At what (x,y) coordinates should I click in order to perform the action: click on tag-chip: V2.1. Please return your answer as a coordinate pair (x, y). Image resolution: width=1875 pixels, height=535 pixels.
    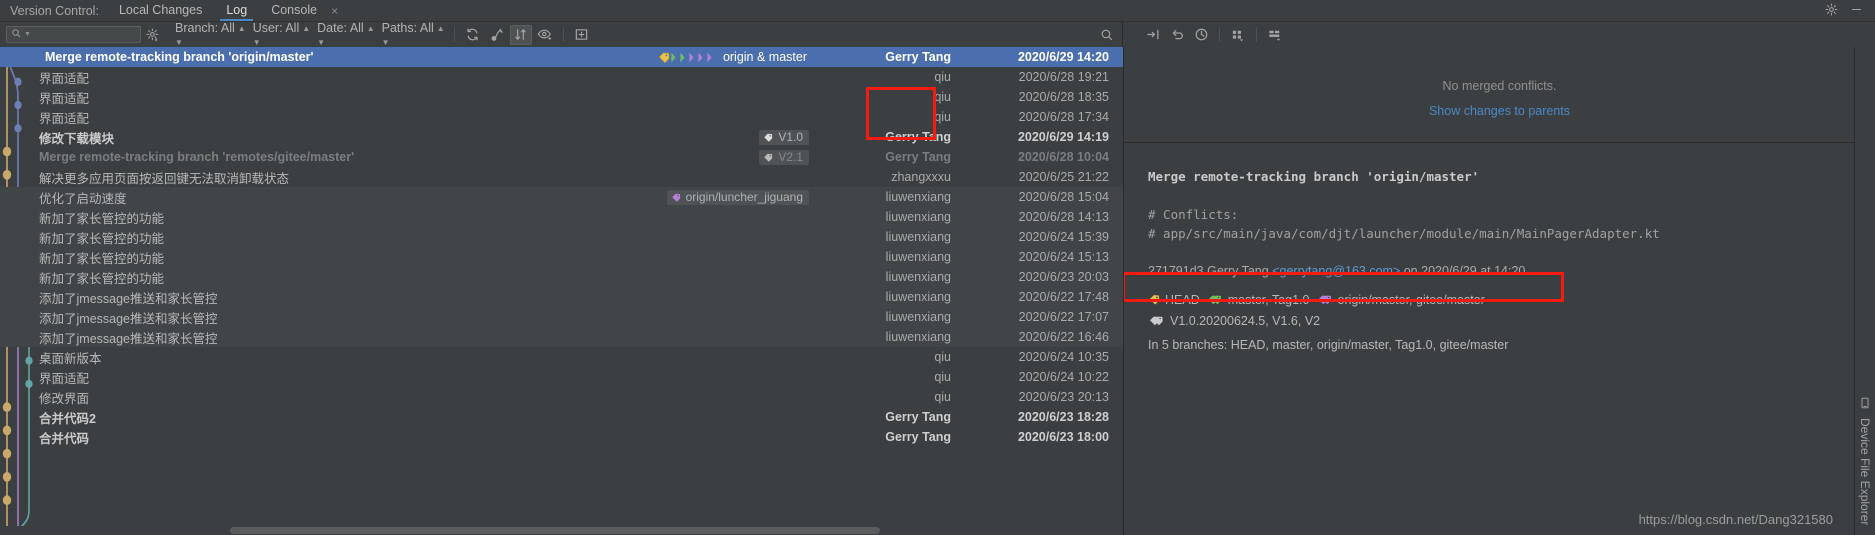
    Looking at the image, I should click on (784, 157).